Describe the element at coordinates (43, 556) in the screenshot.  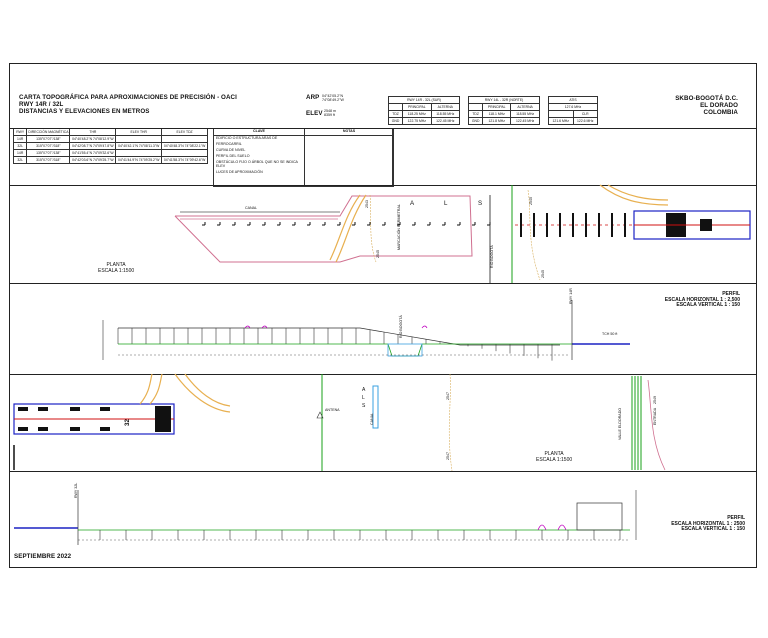
I see `footer-date: SEPTIEMBRE 2022` at that location.